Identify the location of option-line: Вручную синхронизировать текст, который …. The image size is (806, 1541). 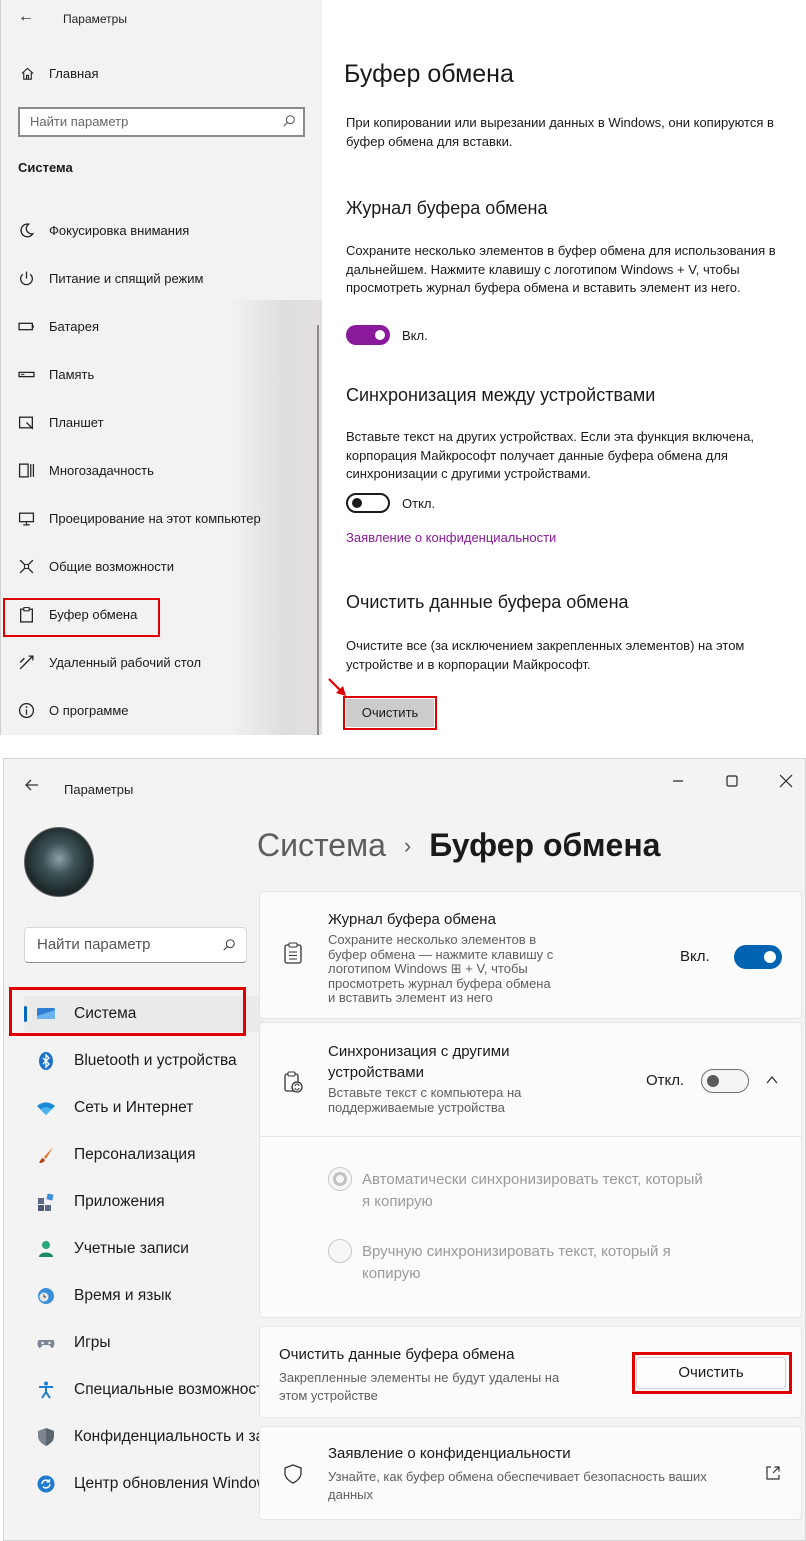
(516, 1251).